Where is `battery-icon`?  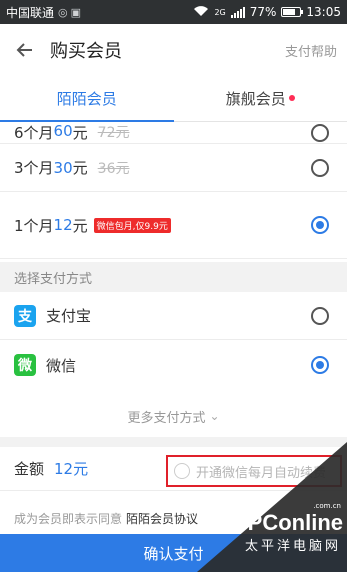 battery-icon is located at coordinates (292, 12).